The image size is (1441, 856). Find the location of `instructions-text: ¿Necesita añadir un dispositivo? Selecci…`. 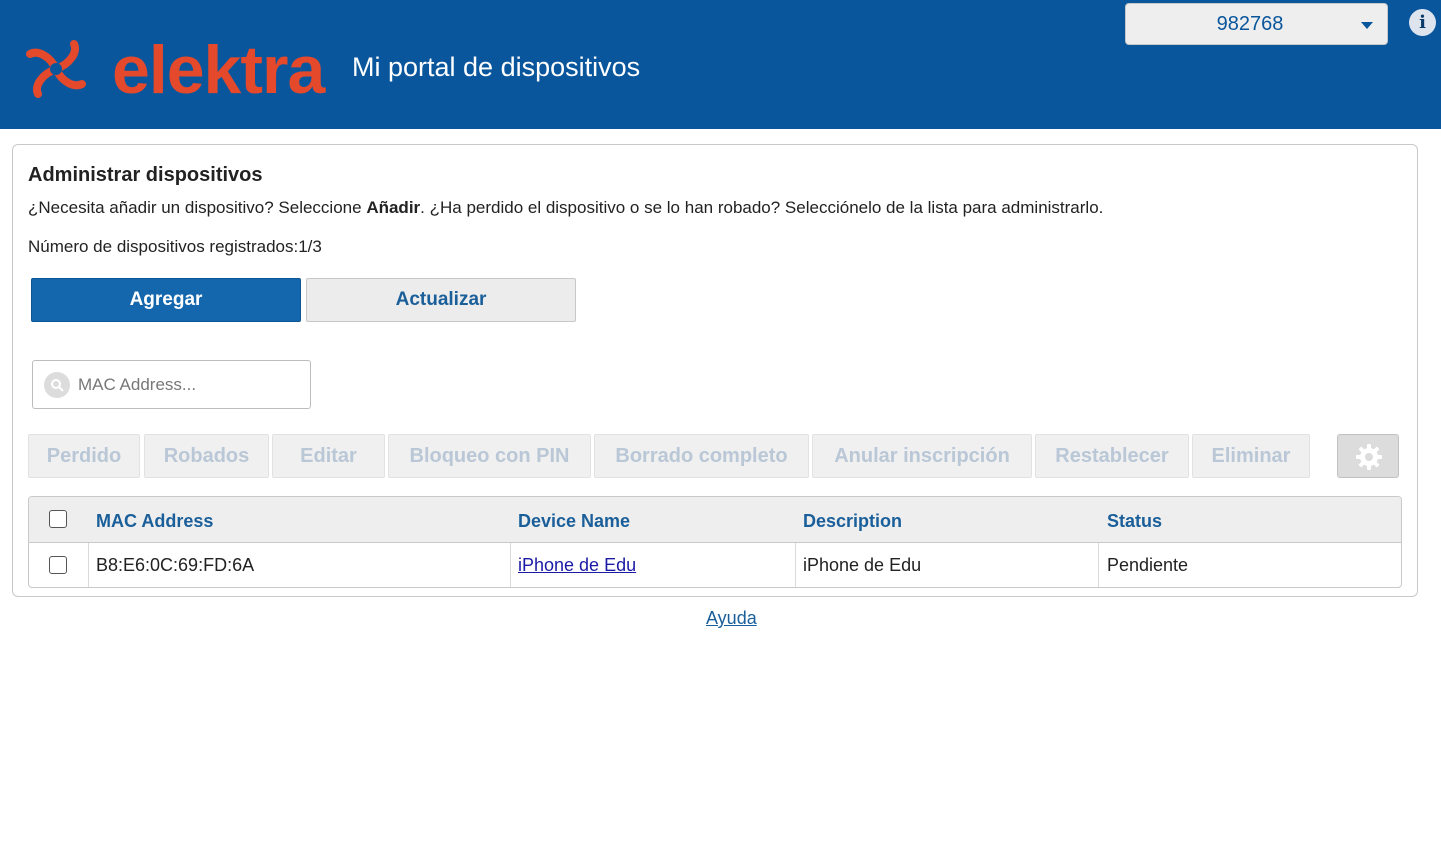

instructions-text: ¿Necesita añadir un dispositivo? Selecci… is located at coordinates (565, 208).